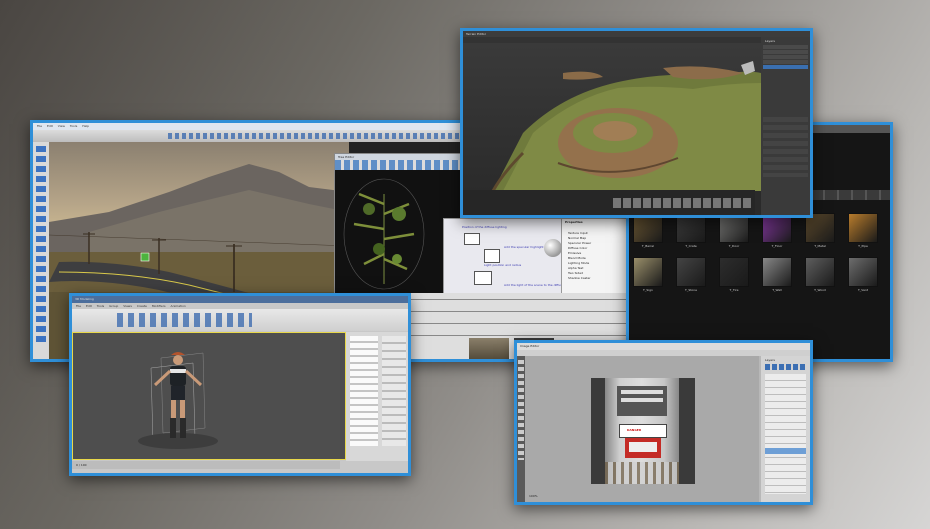  Describe the element at coordinates (377, 396) in the screenshot. I see `command-panel` at that location.